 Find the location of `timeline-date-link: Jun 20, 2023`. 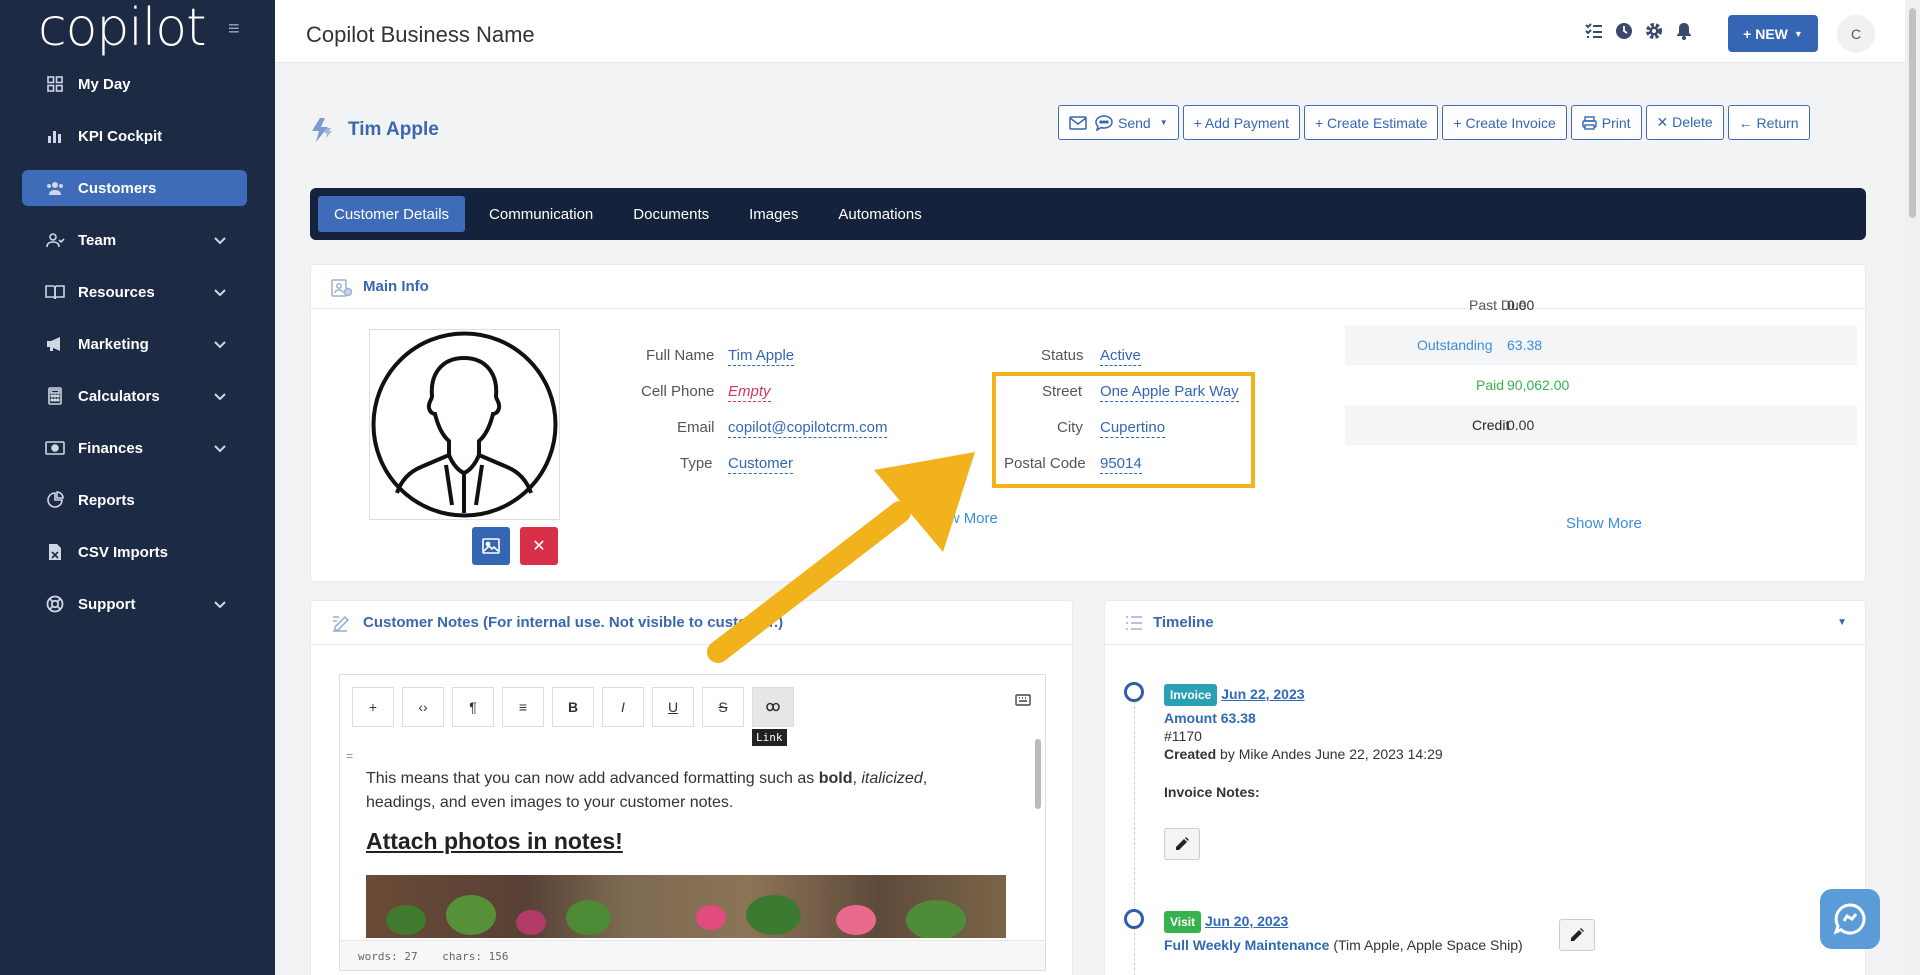

timeline-date-link: Jun 20, 2023 is located at coordinates (1246, 921).